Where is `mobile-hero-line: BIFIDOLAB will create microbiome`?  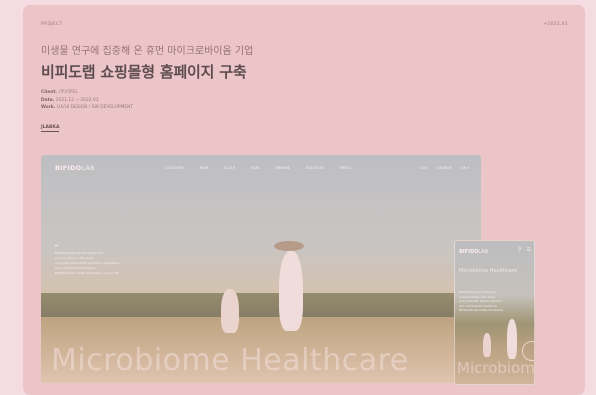
mobile-hero-line: BIFIDOLAB will create microbiome is located at coordinates (481, 310).